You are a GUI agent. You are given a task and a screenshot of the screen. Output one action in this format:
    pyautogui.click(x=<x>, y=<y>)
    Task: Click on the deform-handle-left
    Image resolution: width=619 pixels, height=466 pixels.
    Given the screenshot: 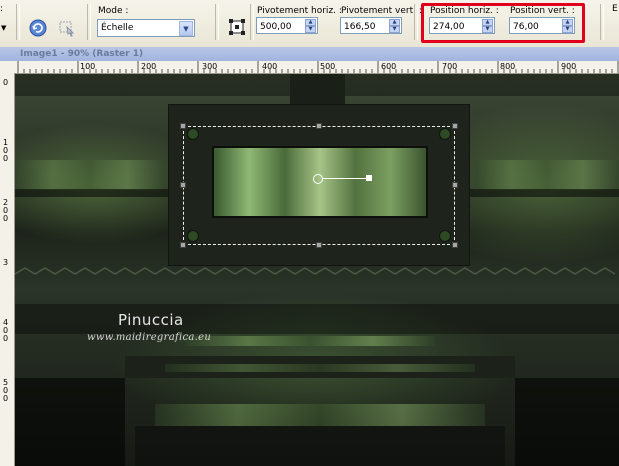 What is the action you would take?
    pyautogui.click(x=183, y=185)
    